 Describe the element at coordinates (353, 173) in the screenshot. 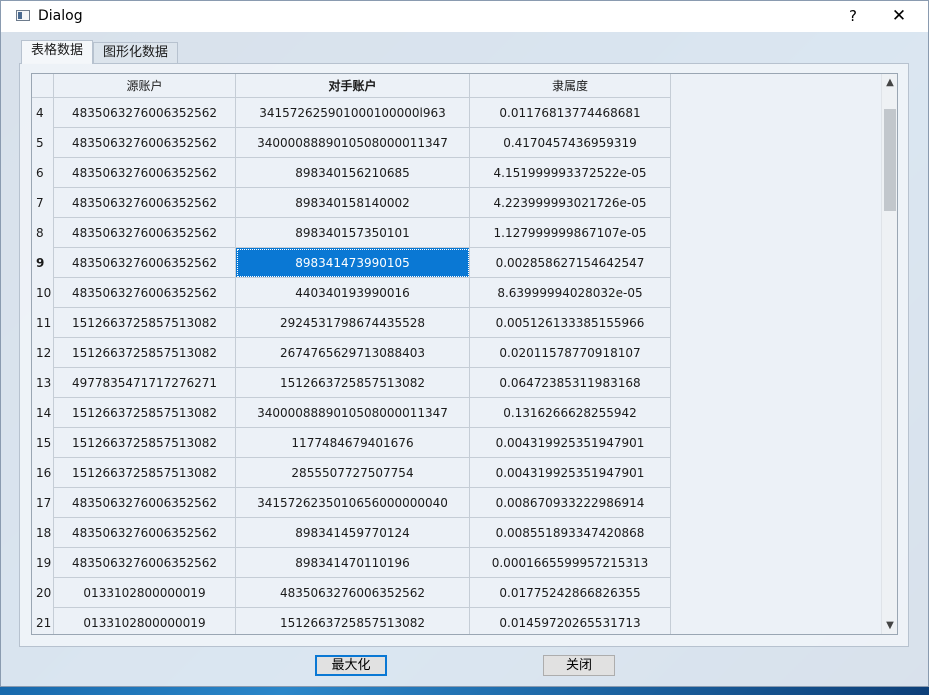

I see `cell-counterparty-account: 898340156210685` at that location.